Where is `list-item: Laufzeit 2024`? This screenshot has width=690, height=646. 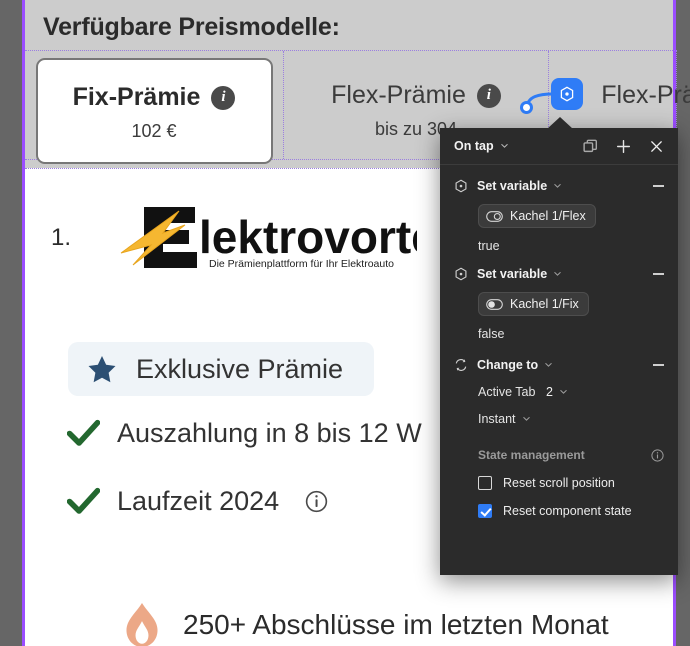 list-item: Laufzeit 2024 is located at coordinates (197, 501).